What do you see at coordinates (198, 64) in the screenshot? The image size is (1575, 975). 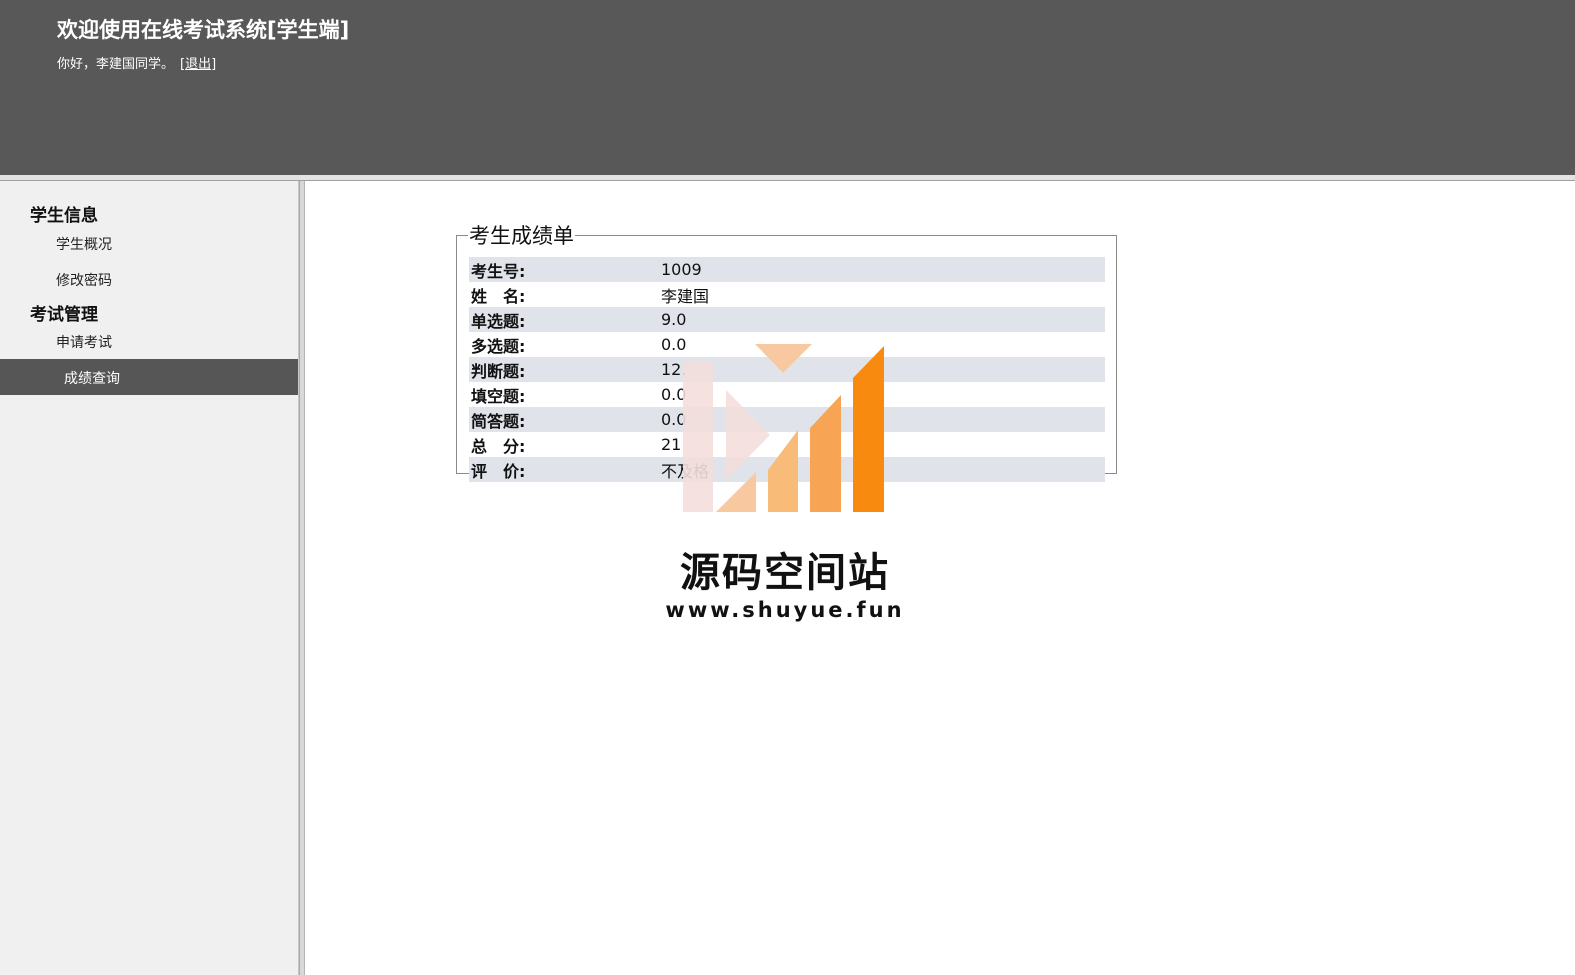 I see `logout-link: 退出` at bounding box center [198, 64].